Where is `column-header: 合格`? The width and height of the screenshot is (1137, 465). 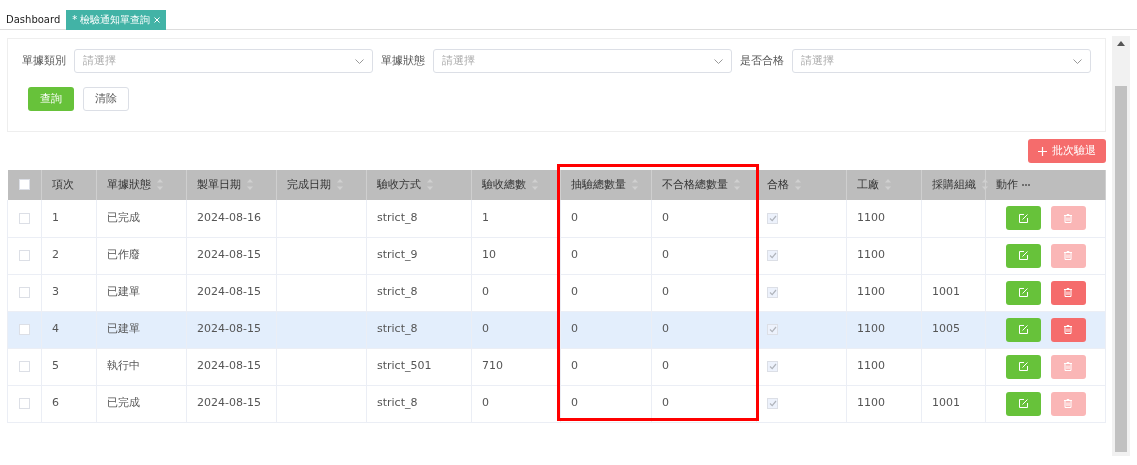 column-header: 合格 is located at coordinates (778, 184).